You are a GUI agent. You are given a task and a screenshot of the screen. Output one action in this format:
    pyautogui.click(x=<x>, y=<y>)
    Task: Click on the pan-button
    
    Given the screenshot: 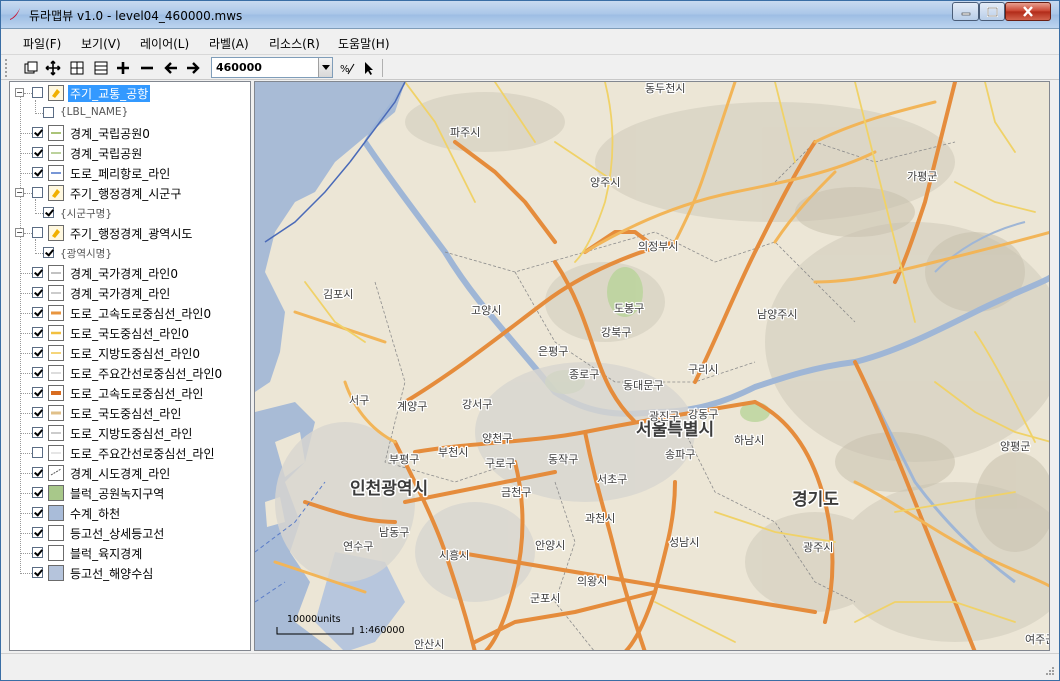 What is the action you would take?
    pyautogui.click(x=53, y=68)
    